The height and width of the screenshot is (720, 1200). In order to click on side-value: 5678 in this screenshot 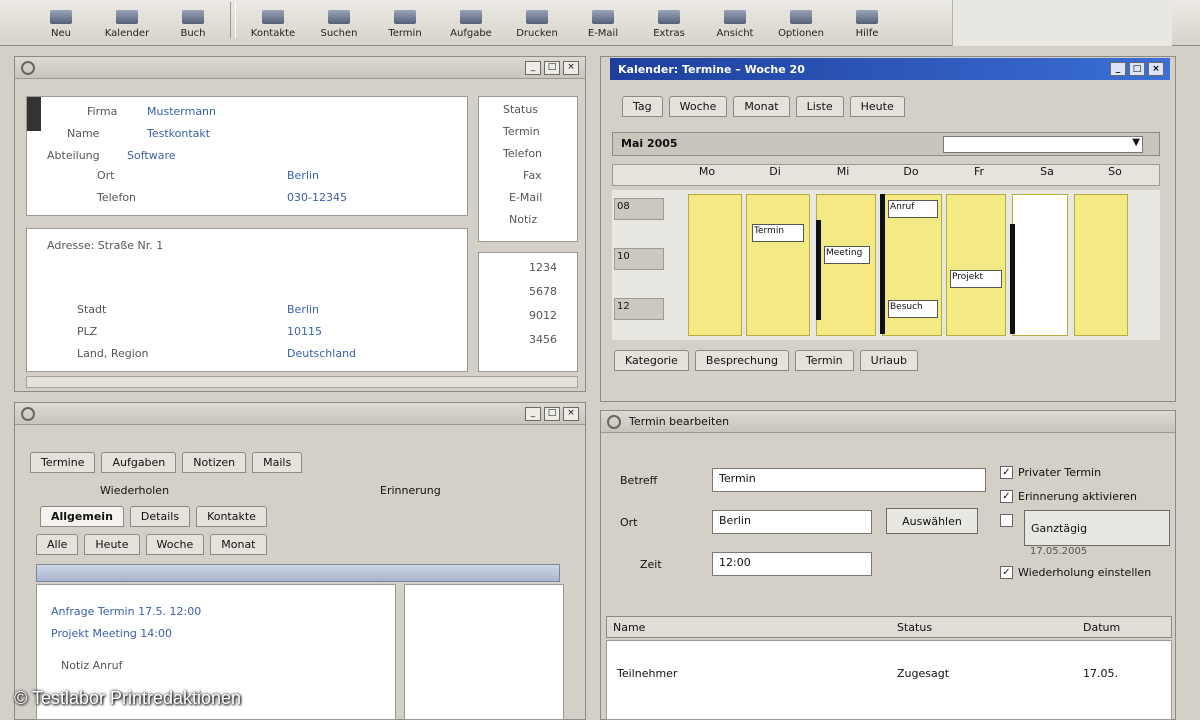, I will do `click(543, 291)`.